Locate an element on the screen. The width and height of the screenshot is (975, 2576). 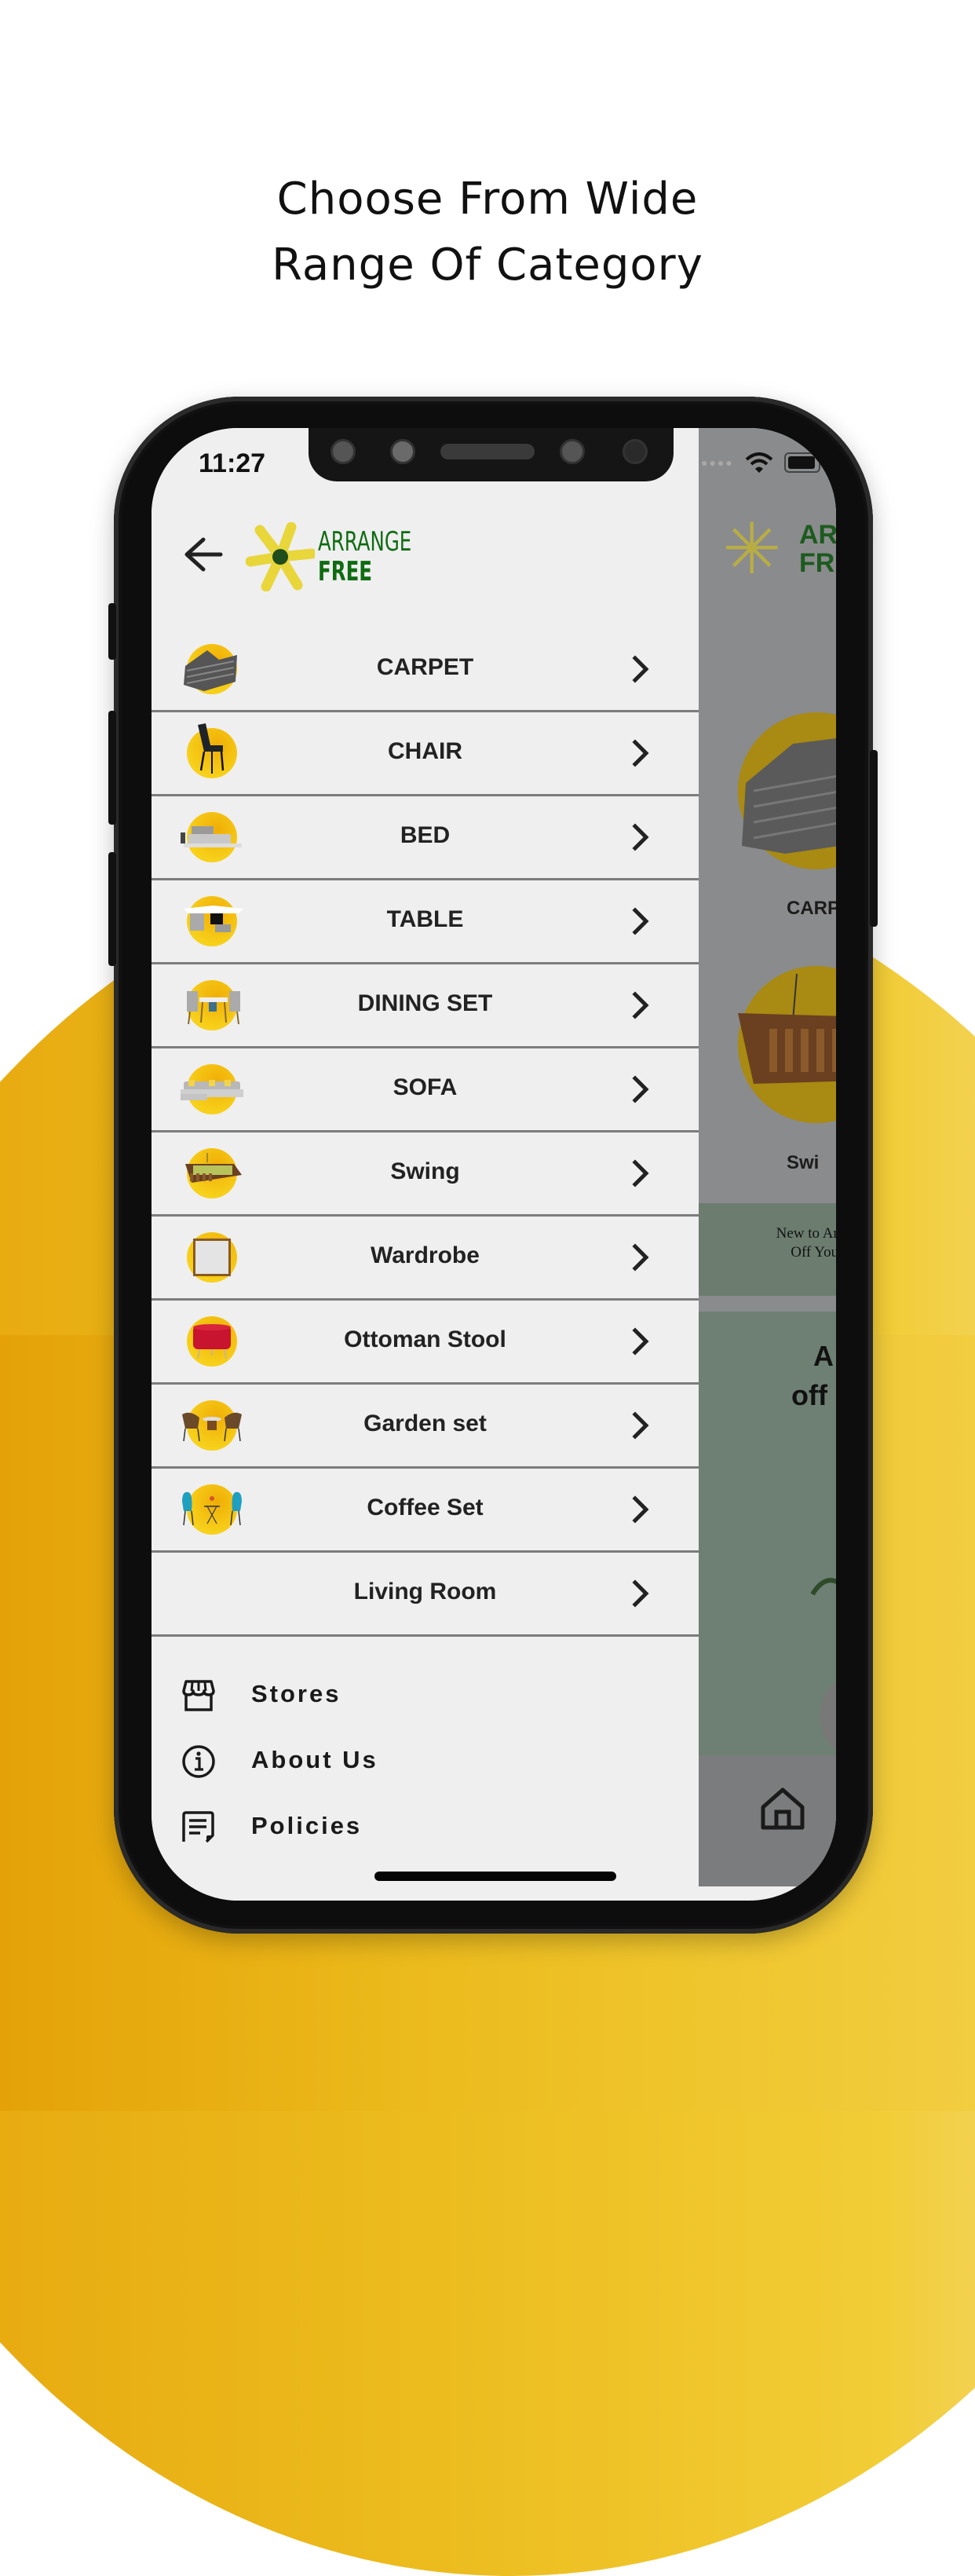
background-brand-text: ARI FRI is located at coordinates (818, 549).